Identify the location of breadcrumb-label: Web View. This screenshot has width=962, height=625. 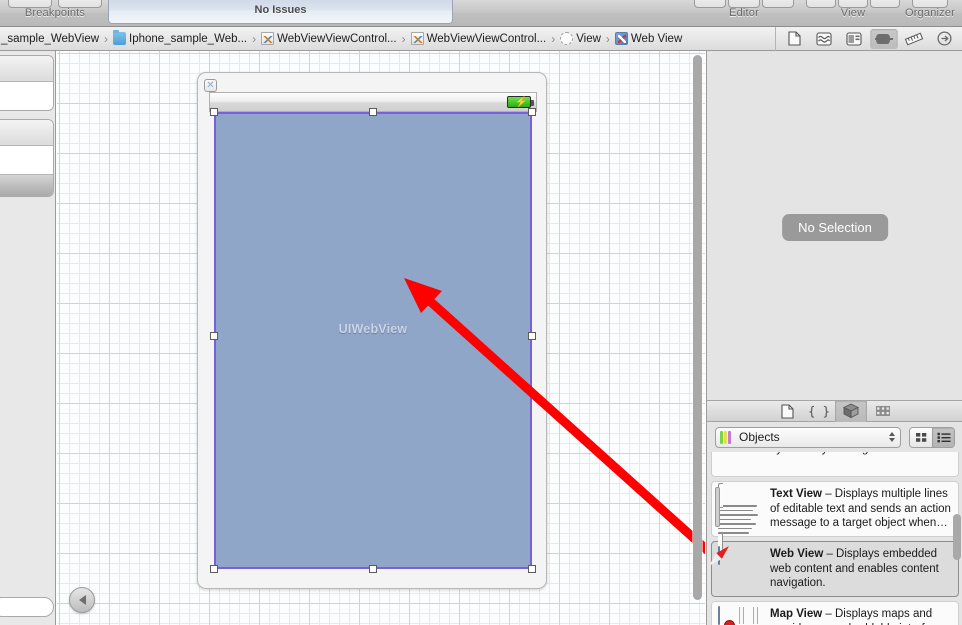
(656, 38).